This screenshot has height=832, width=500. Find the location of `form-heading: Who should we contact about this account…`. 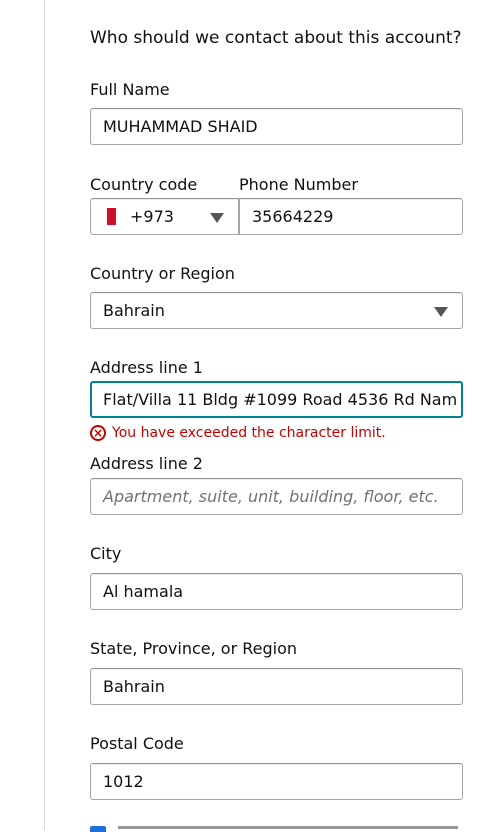

form-heading: Who should we contact about this account… is located at coordinates (276, 38).